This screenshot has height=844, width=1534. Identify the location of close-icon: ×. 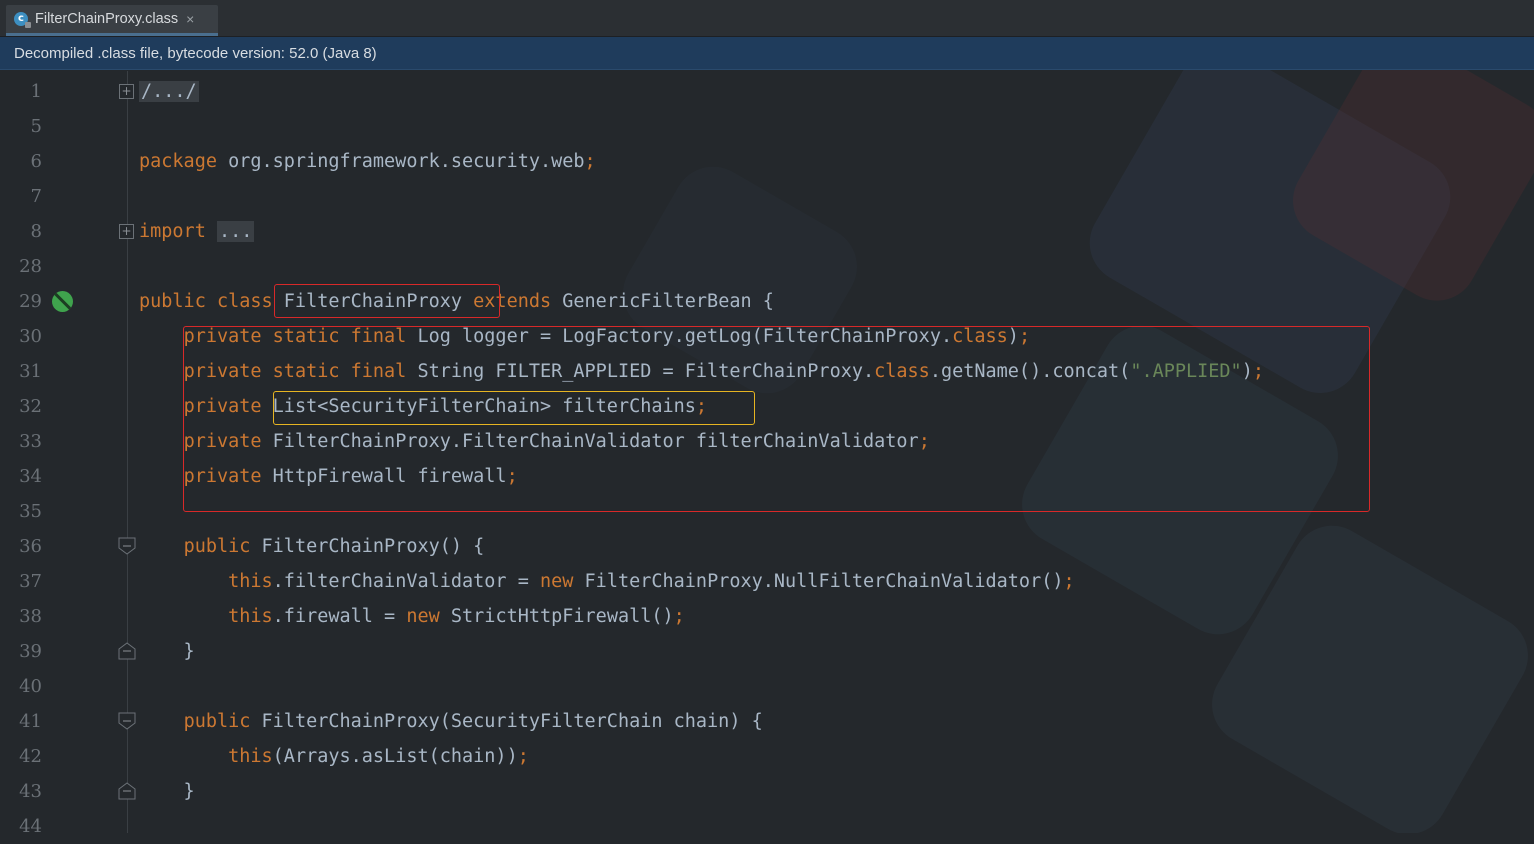
(190, 19).